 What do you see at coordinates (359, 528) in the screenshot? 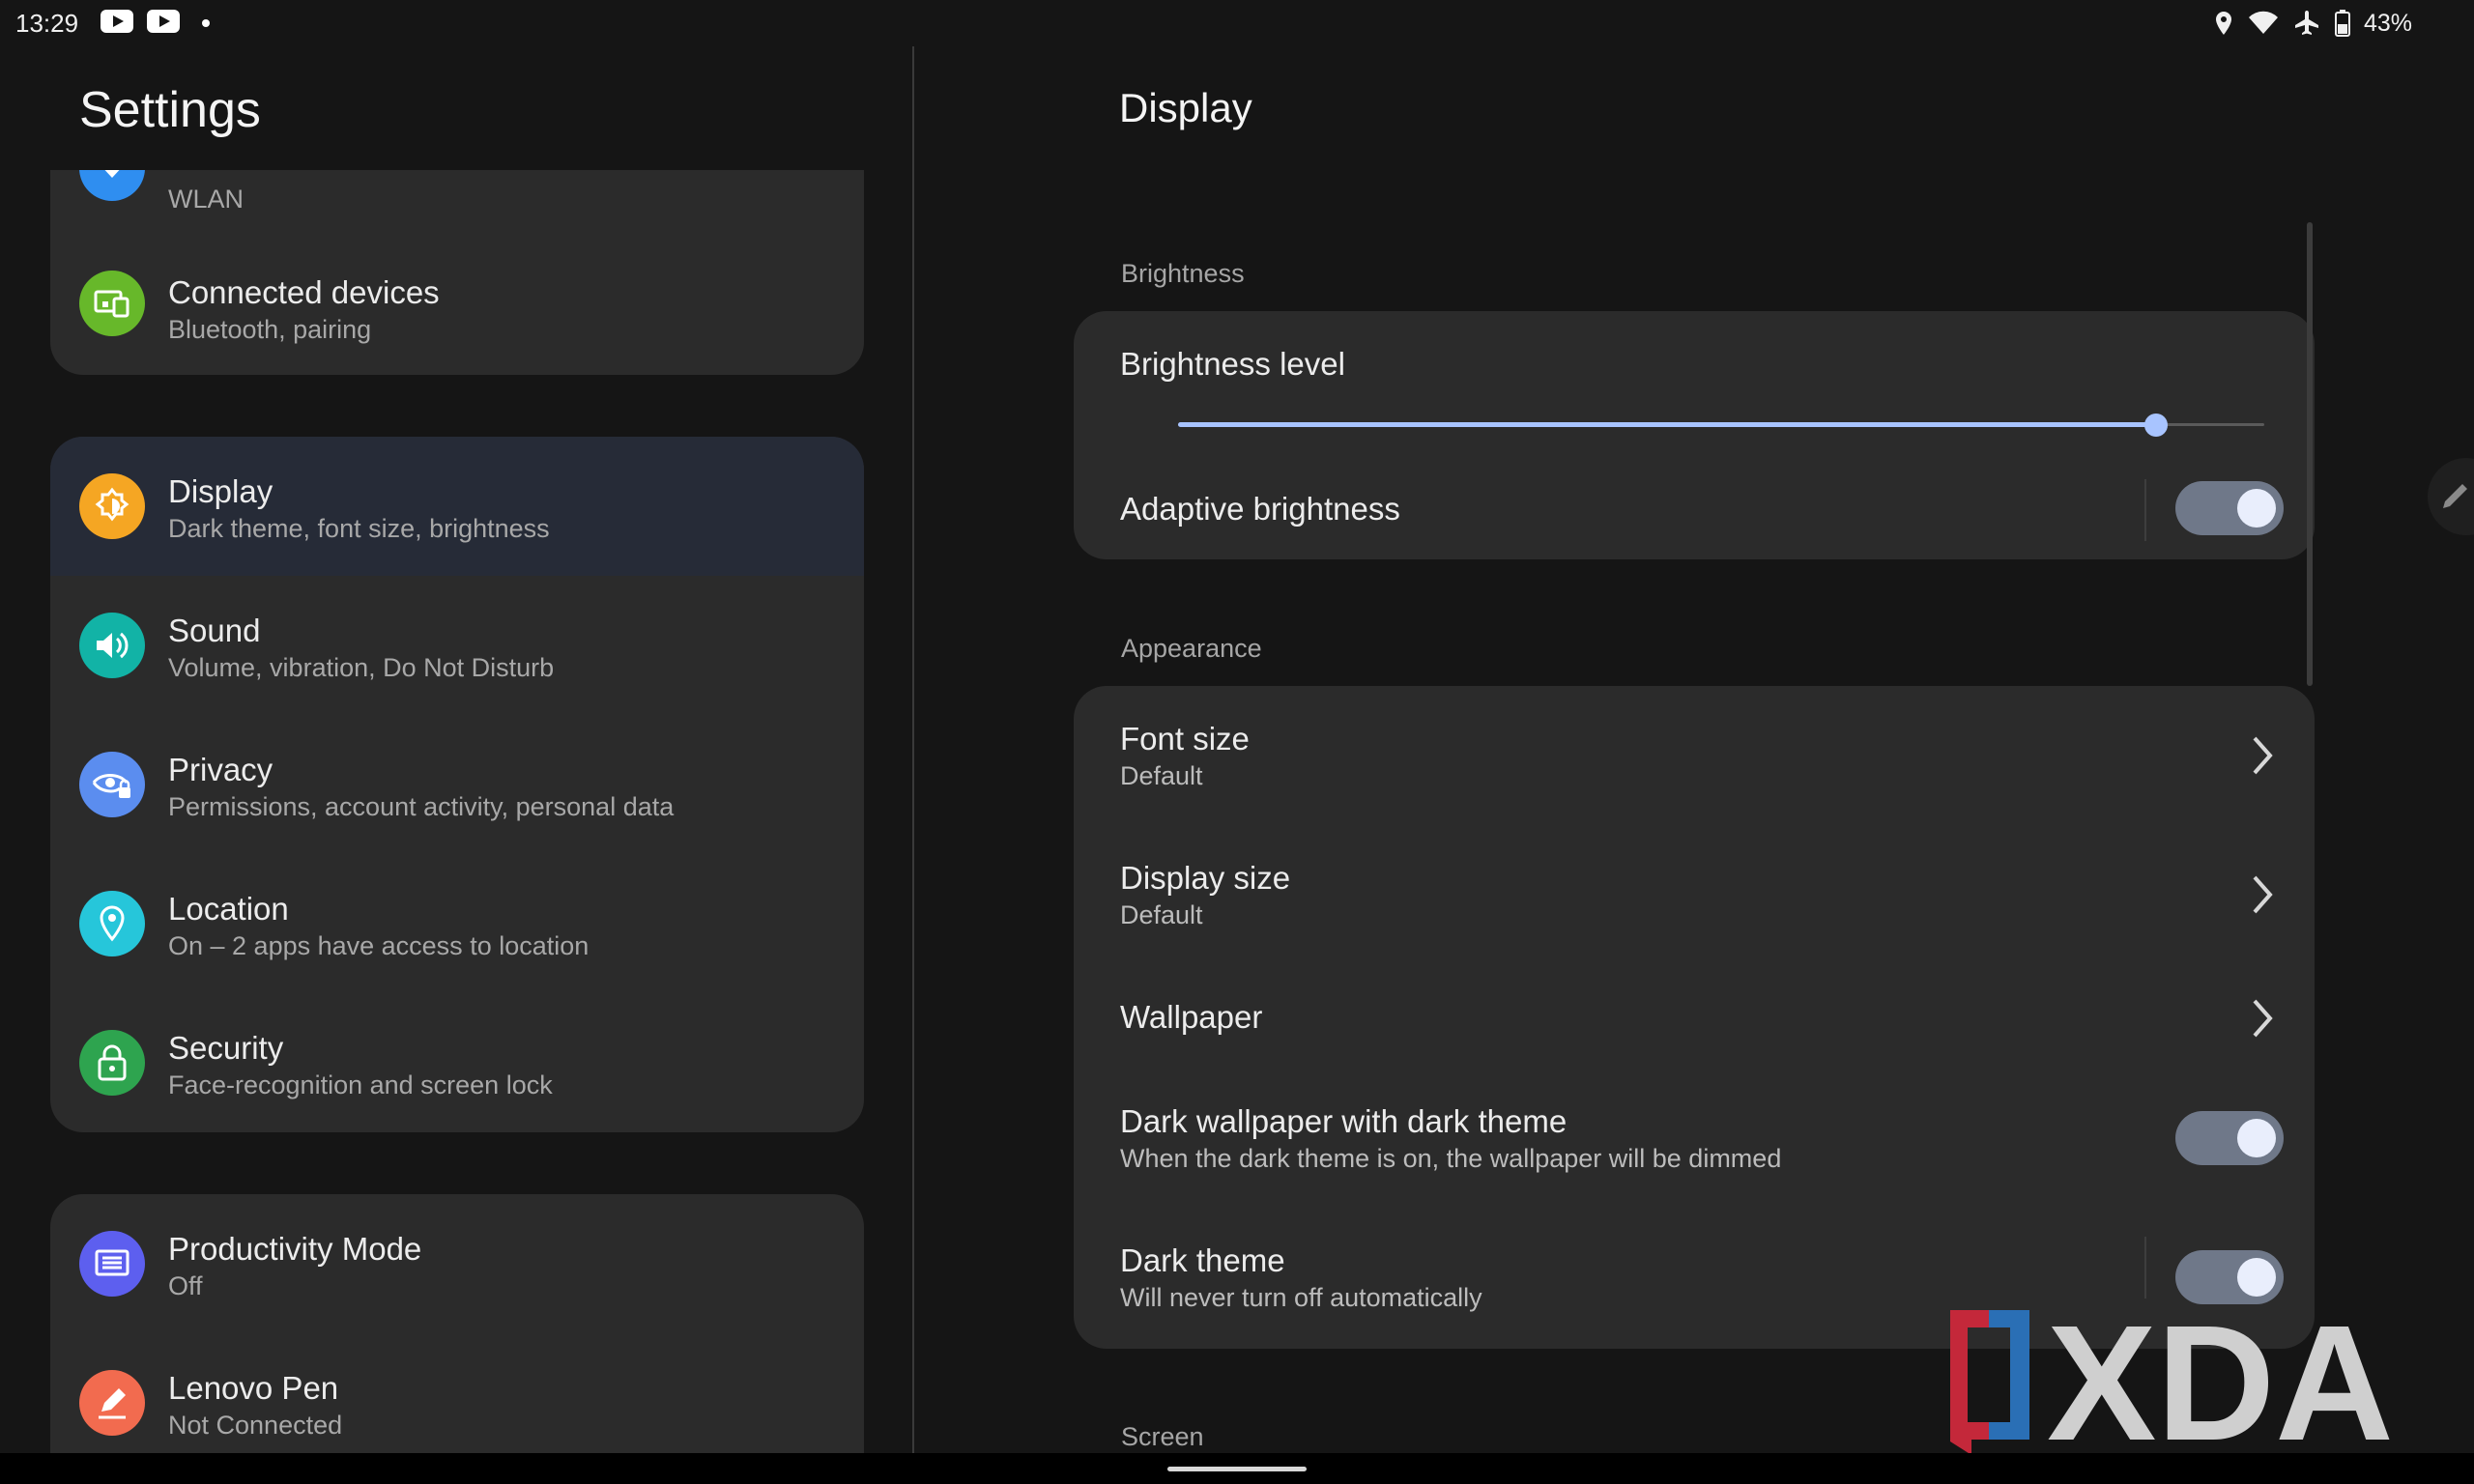
I see `settings-item-subtitle: Dark theme, font size, brightness` at bounding box center [359, 528].